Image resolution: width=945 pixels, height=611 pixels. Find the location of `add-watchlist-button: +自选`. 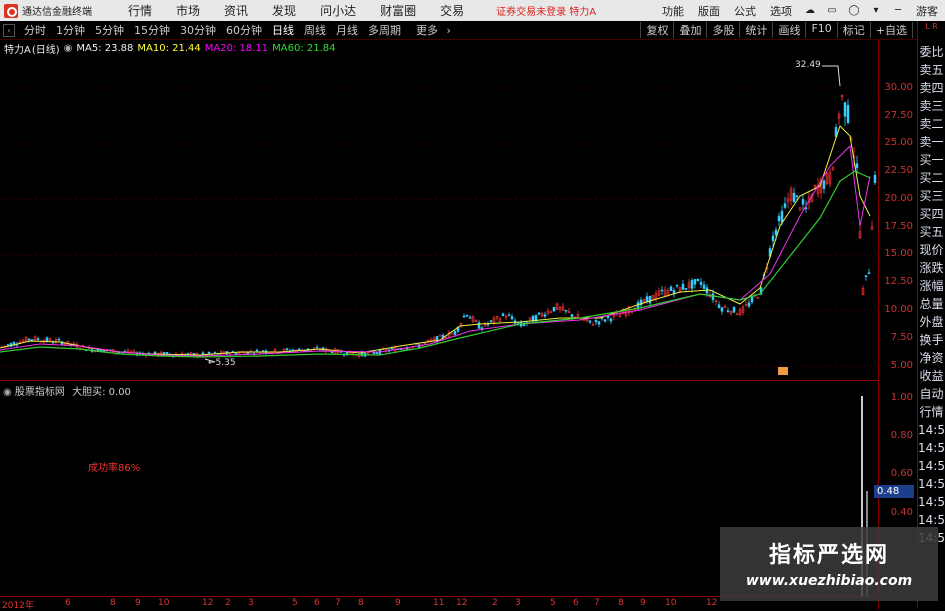

add-watchlist-button: +自选 is located at coordinates (890, 30).